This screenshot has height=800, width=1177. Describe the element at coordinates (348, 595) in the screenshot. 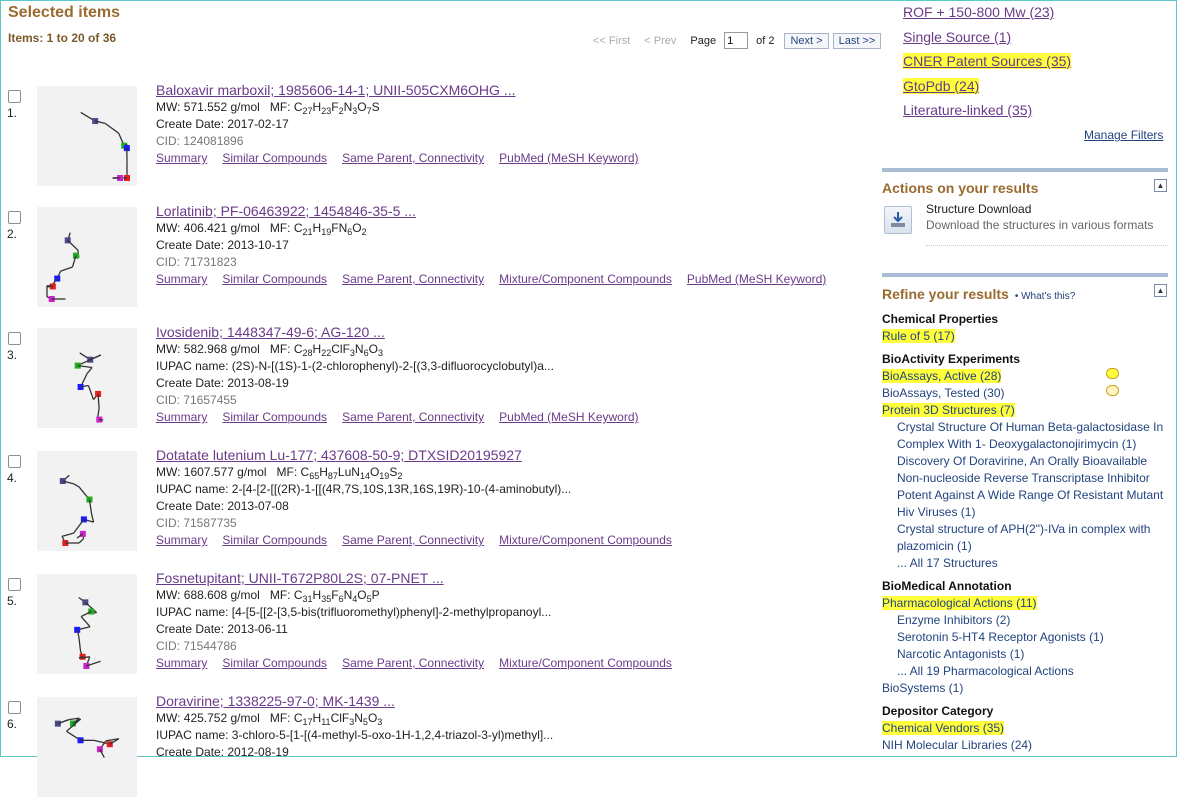

I see `formula-part: N` at that location.